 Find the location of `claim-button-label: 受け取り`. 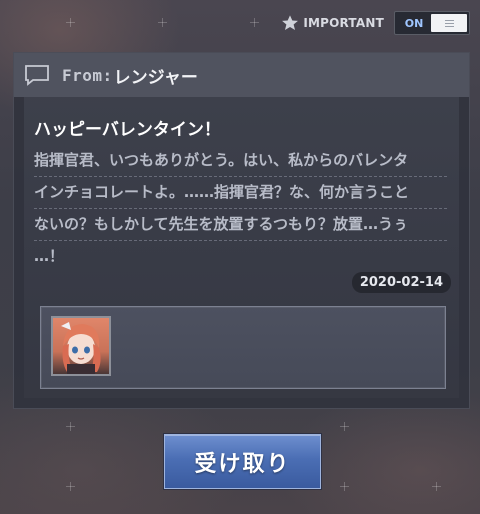

claim-button-label: 受け取り is located at coordinates (242, 464).